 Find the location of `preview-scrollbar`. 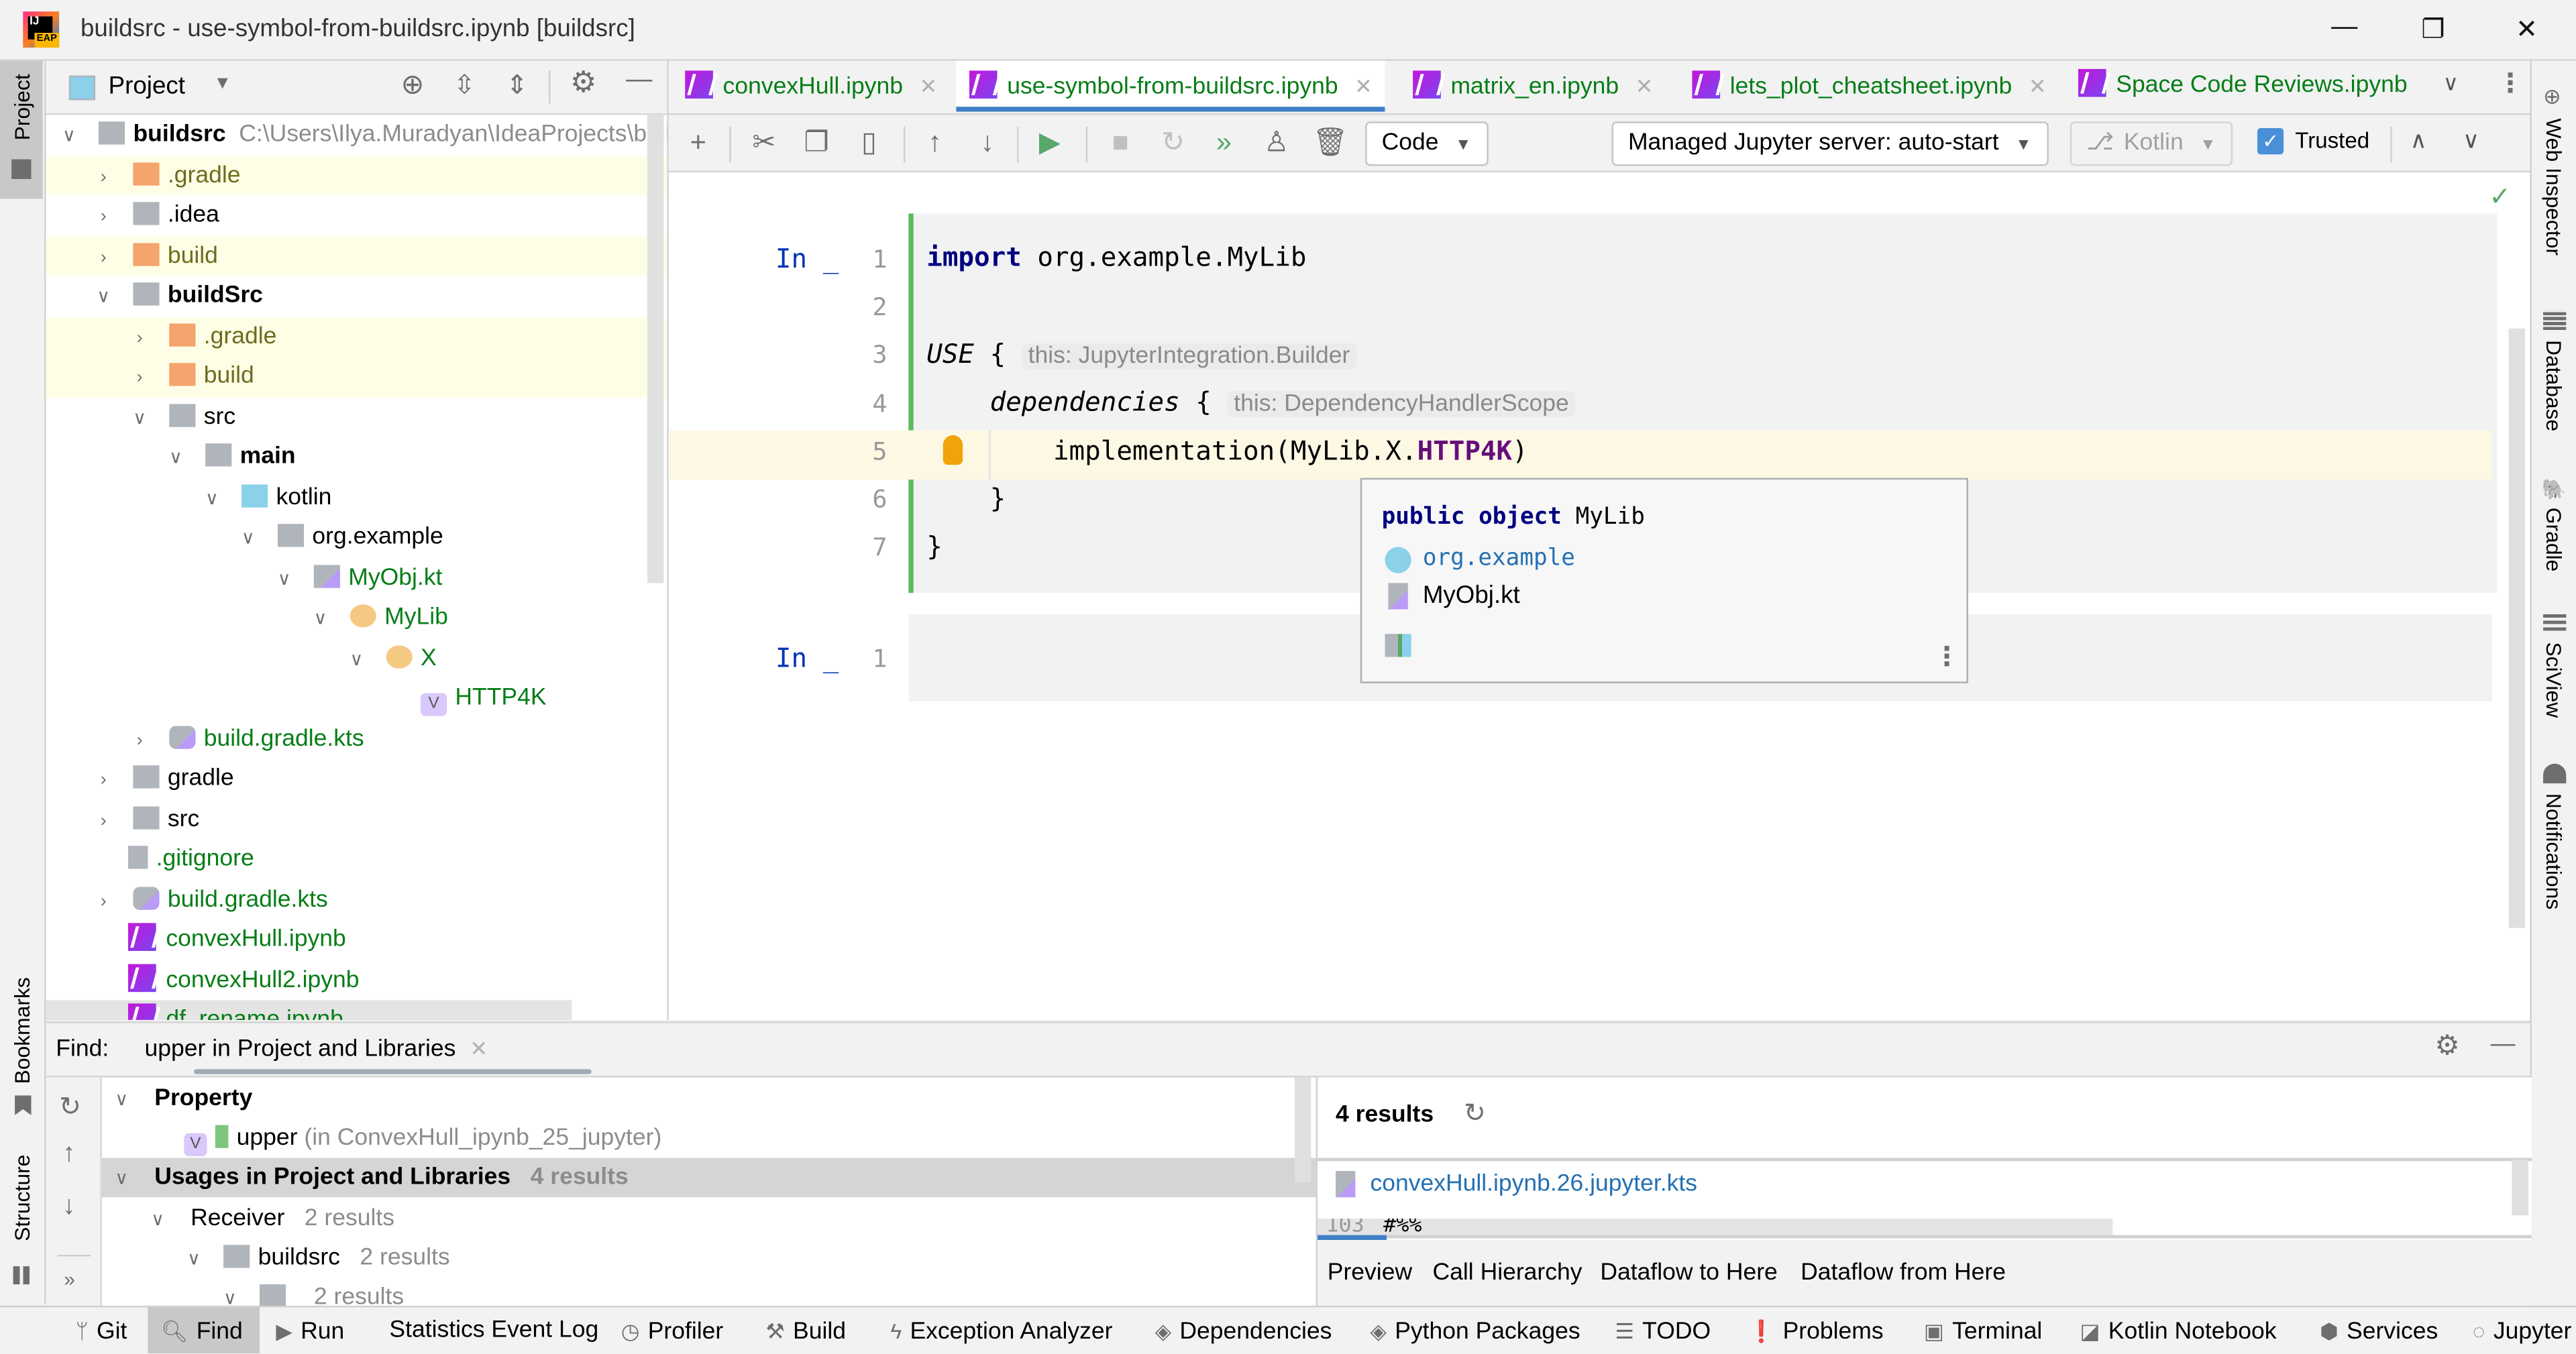

preview-scrollbar is located at coordinates (2520, 1187).